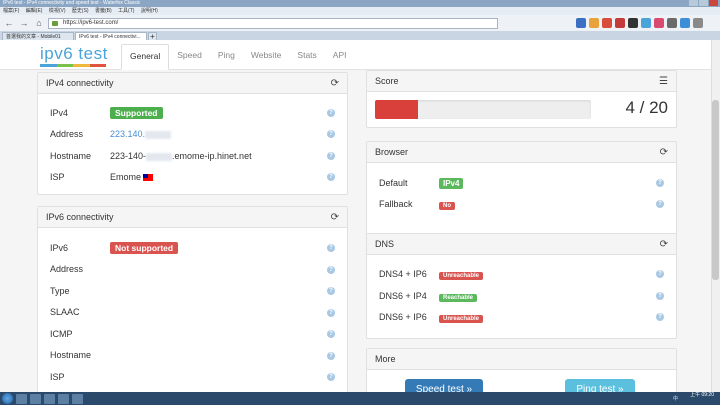  What do you see at coordinates (192, 83) in the screenshot?
I see `panel-header: IPv4 connectivity ⟳` at bounding box center [192, 83].